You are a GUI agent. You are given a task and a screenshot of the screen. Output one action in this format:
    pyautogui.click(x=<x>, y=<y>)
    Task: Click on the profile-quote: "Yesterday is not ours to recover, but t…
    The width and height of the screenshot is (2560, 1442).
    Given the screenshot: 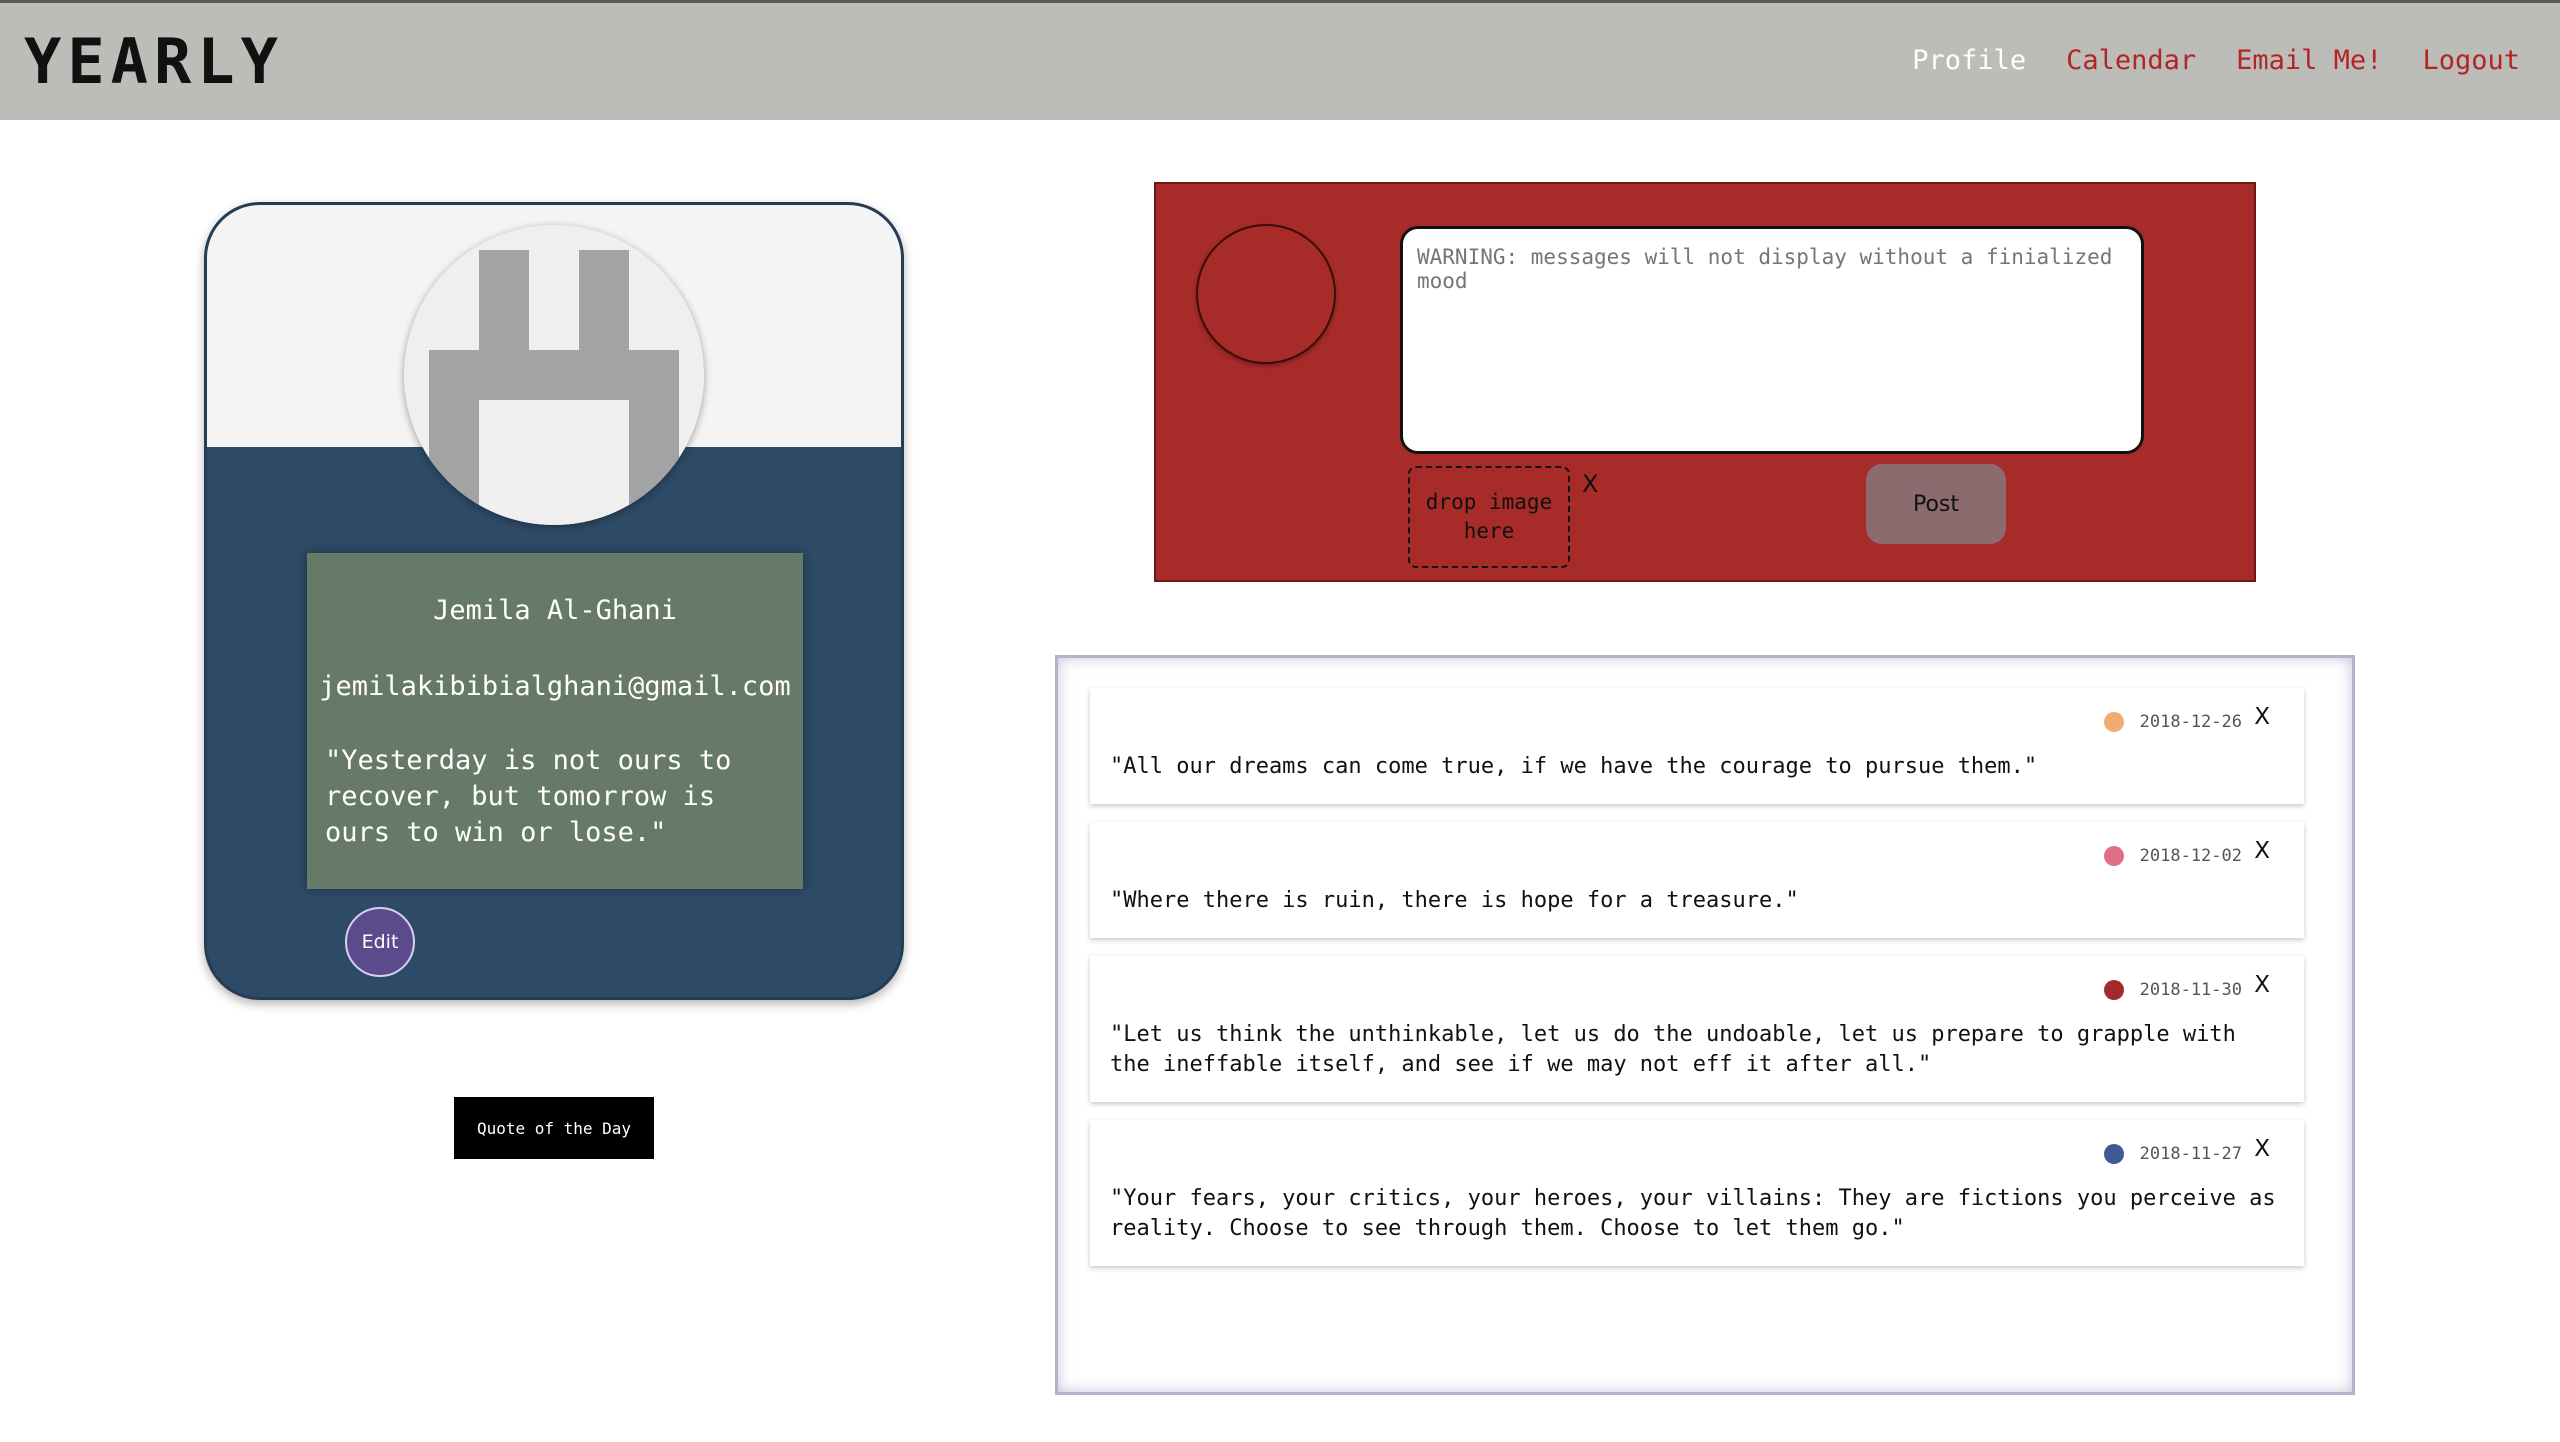 What is the action you would take?
    pyautogui.click(x=528, y=796)
    